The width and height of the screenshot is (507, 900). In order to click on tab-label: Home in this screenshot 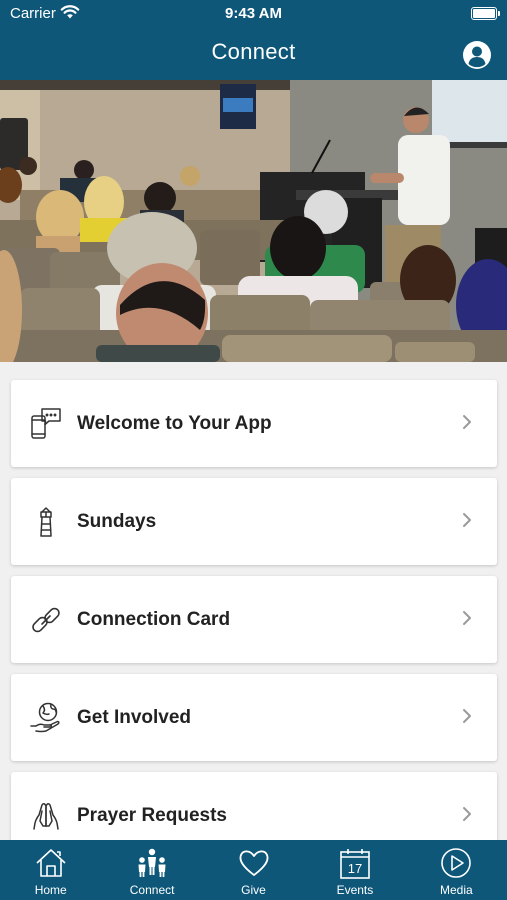, I will do `click(50, 890)`.